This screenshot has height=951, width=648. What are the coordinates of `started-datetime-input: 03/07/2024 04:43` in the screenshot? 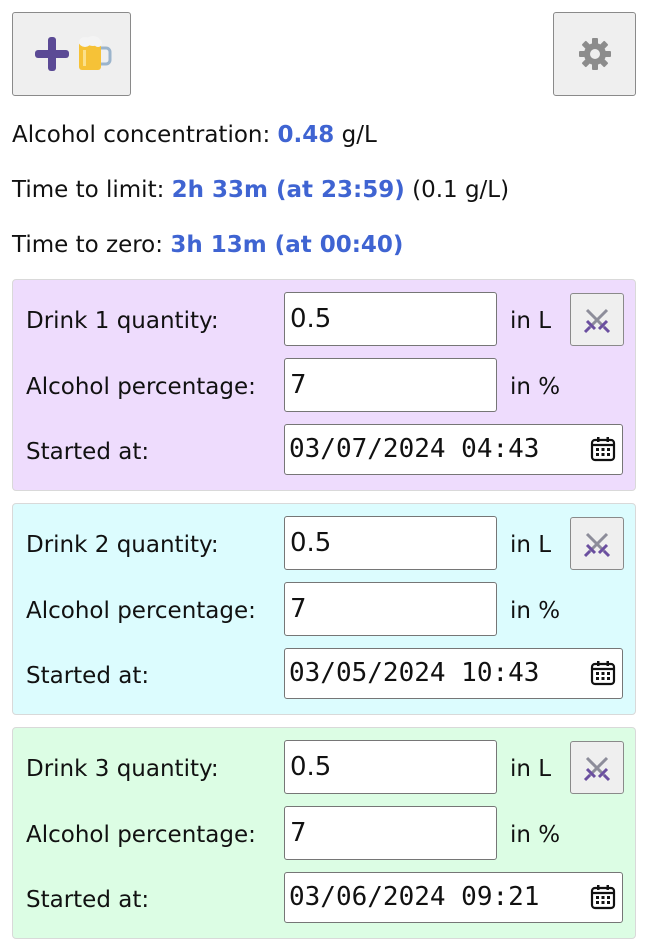 It's located at (453, 449).